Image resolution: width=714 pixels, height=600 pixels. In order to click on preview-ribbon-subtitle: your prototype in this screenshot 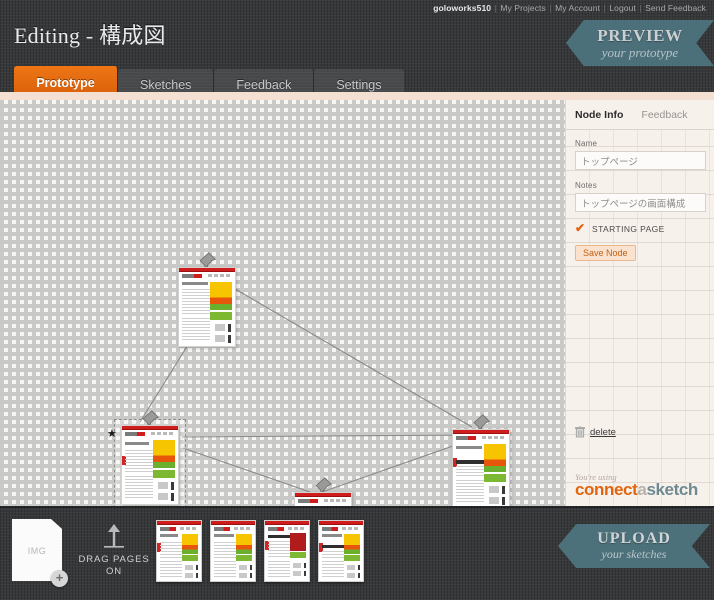, I will do `click(640, 52)`.